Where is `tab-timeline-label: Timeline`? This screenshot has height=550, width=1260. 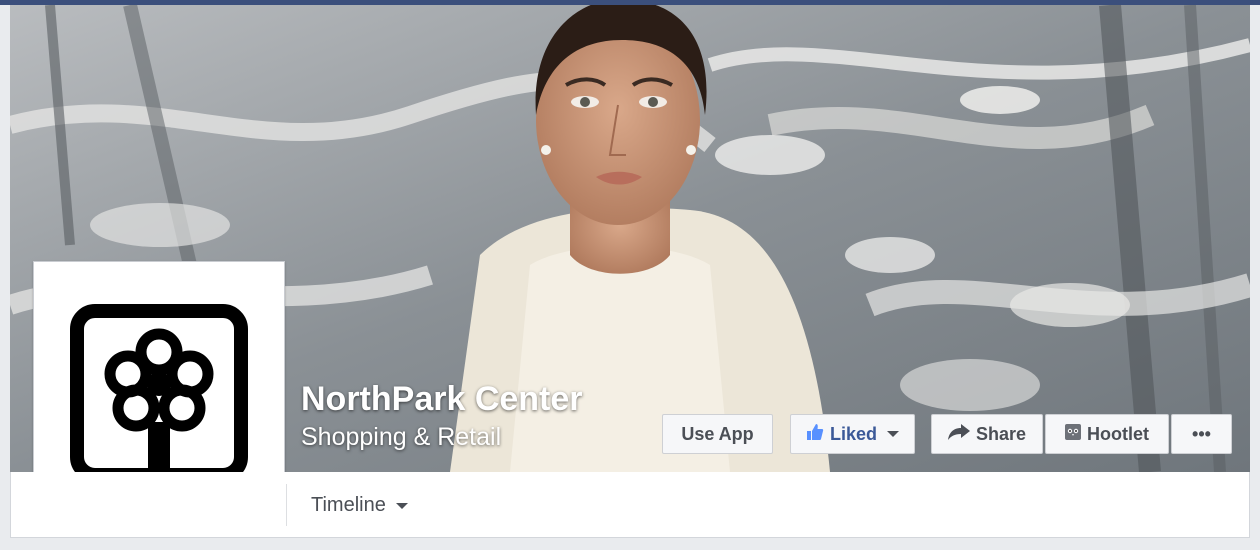 tab-timeline-label: Timeline is located at coordinates (348, 505).